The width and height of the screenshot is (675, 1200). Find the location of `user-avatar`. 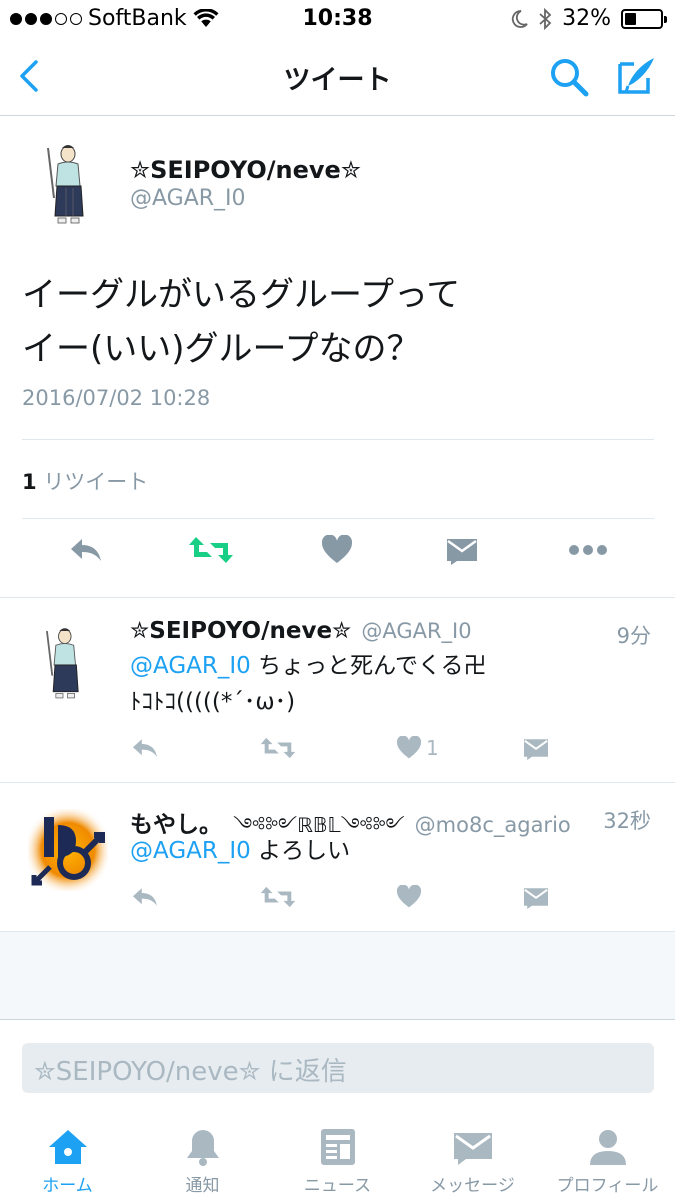

user-avatar is located at coordinates (66, 185).